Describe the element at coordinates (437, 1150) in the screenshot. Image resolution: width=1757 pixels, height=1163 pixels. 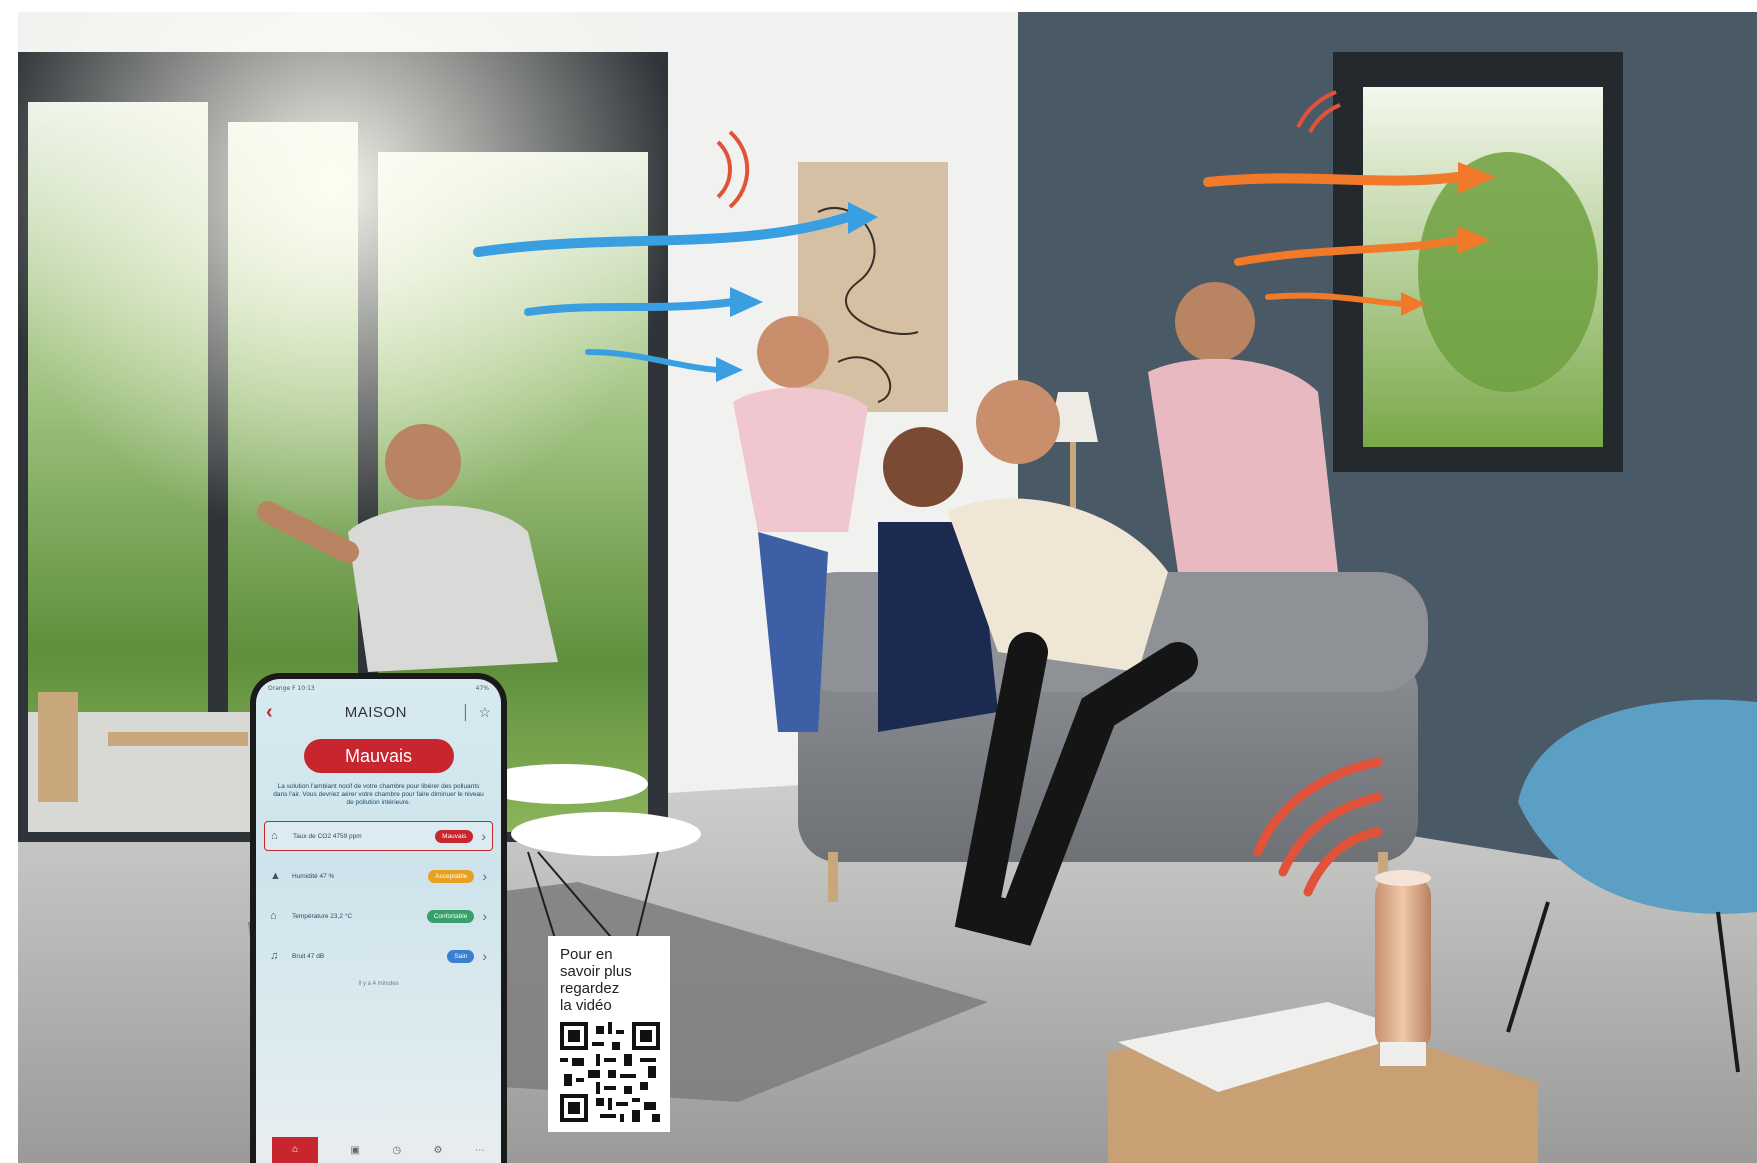
I see `settings-icon: ⚙` at that location.